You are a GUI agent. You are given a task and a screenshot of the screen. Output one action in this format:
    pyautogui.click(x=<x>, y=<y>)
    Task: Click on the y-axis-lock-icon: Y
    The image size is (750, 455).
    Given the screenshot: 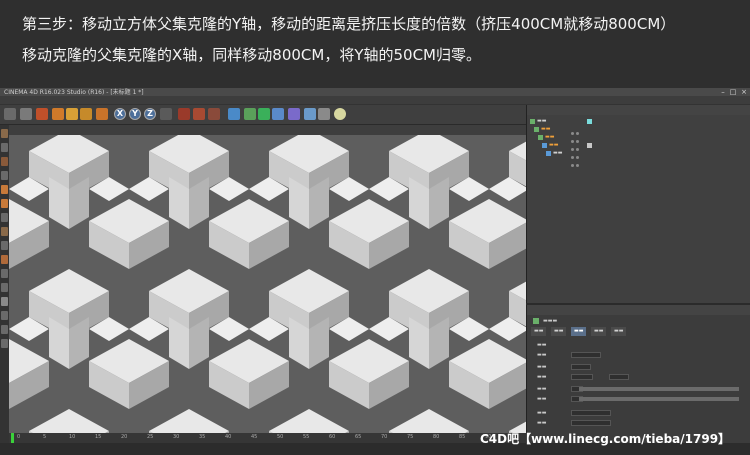 What is the action you would take?
    pyautogui.click(x=135, y=114)
    